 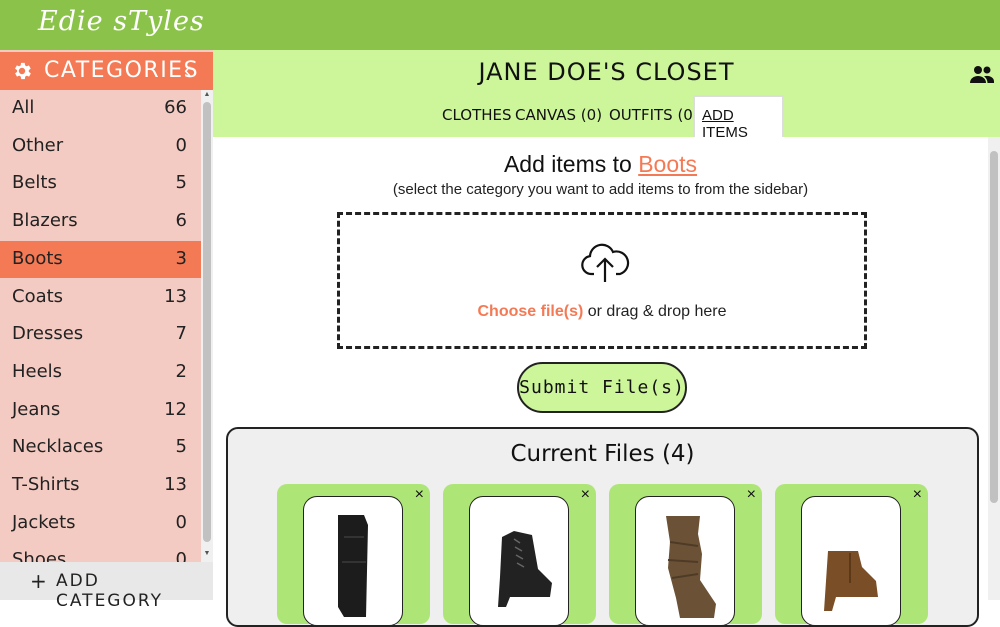 What do you see at coordinates (571, 164) in the screenshot?
I see `add-items-heading-text: Add items to` at bounding box center [571, 164].